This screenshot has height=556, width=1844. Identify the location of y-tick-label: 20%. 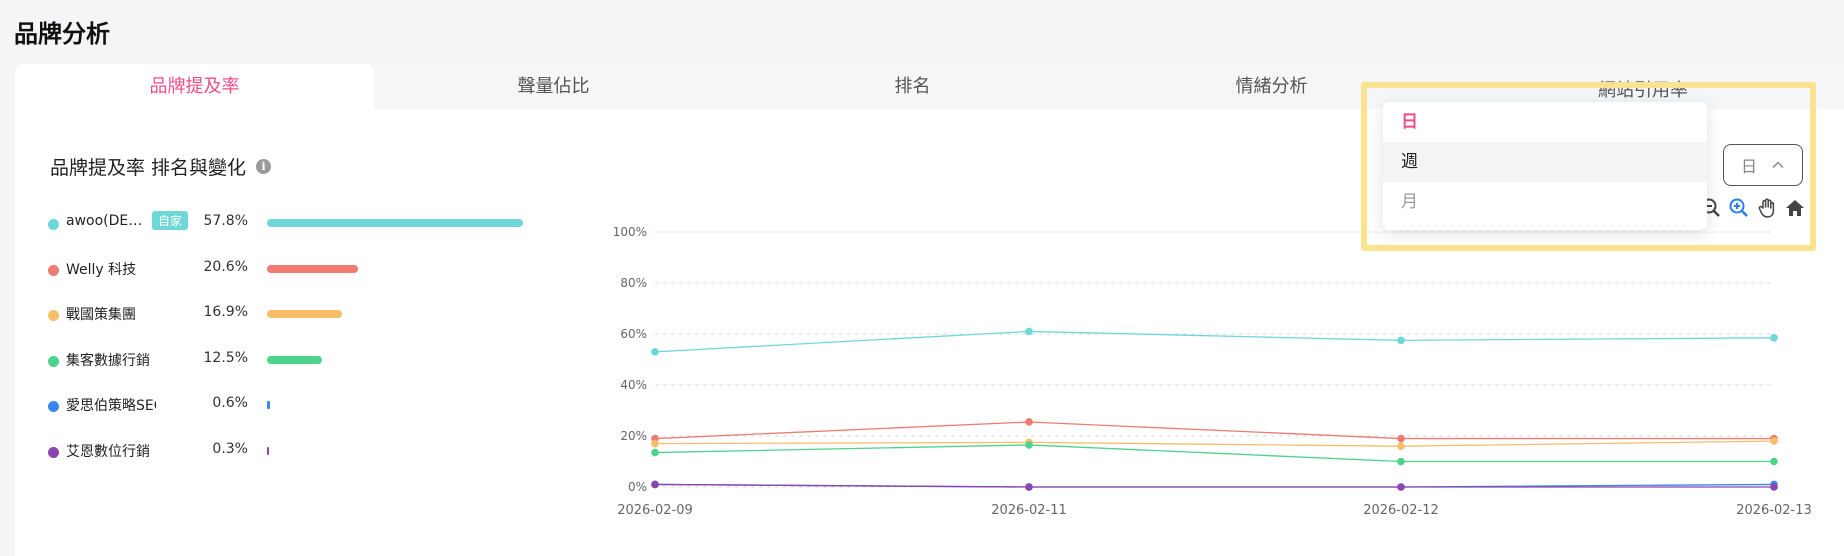
(633, 436).